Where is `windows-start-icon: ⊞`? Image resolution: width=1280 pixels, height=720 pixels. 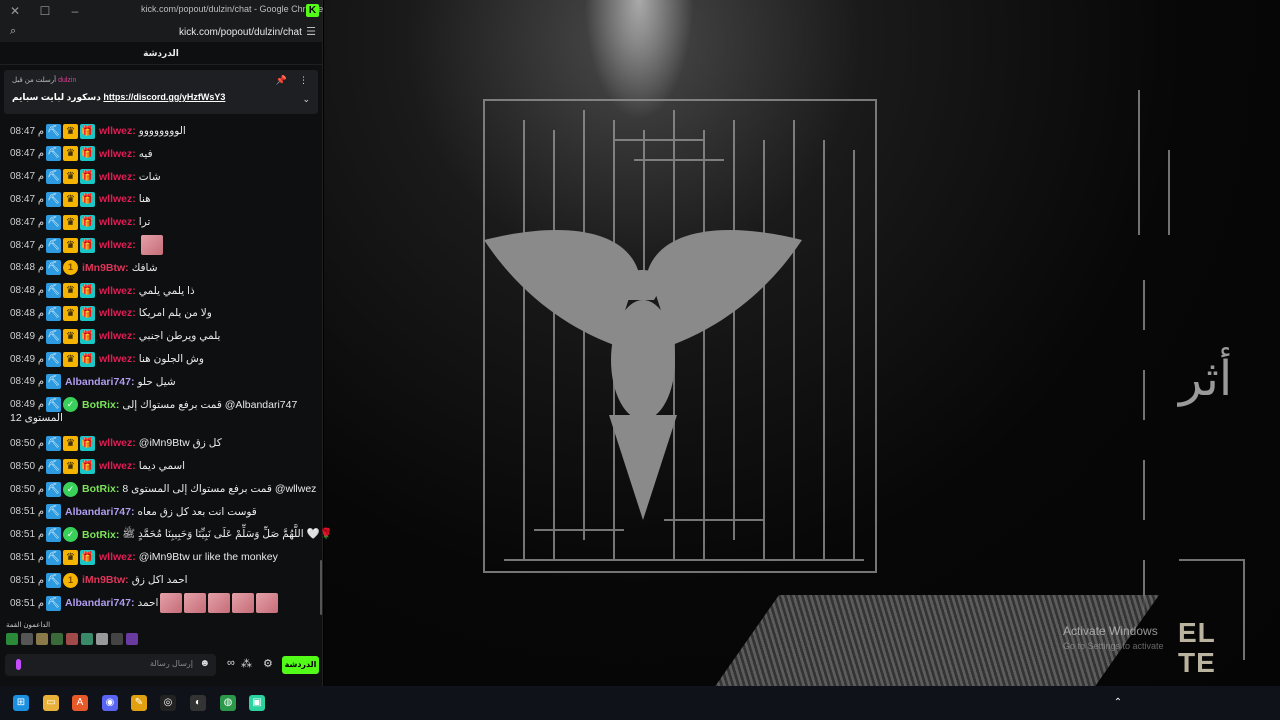
windows-start-icon: ⊞ is located at coordinates (21, 703).